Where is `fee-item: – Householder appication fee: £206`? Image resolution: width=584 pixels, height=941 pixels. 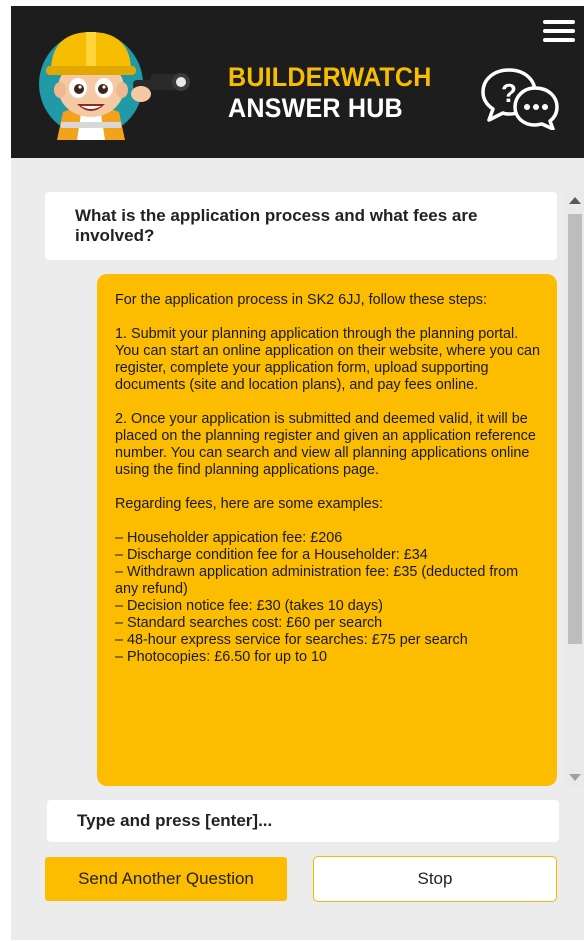
fee-item: – Householder appication fee: £206 is located at coordinates (229, 538).